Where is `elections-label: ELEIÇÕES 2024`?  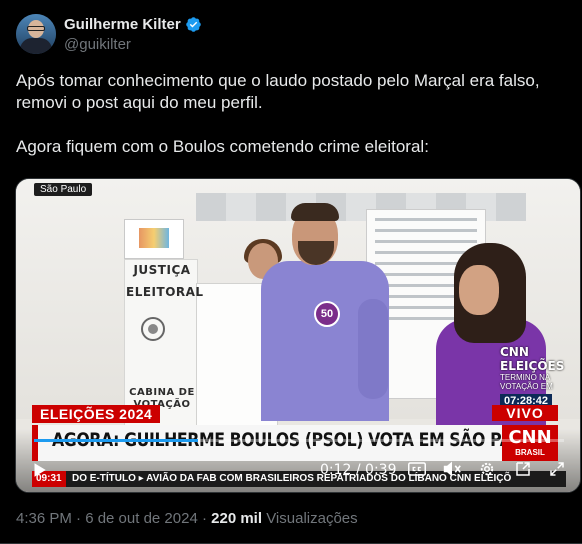 elections-label: ELEIÇÕES 2024 is located at coordinates (96, 414).